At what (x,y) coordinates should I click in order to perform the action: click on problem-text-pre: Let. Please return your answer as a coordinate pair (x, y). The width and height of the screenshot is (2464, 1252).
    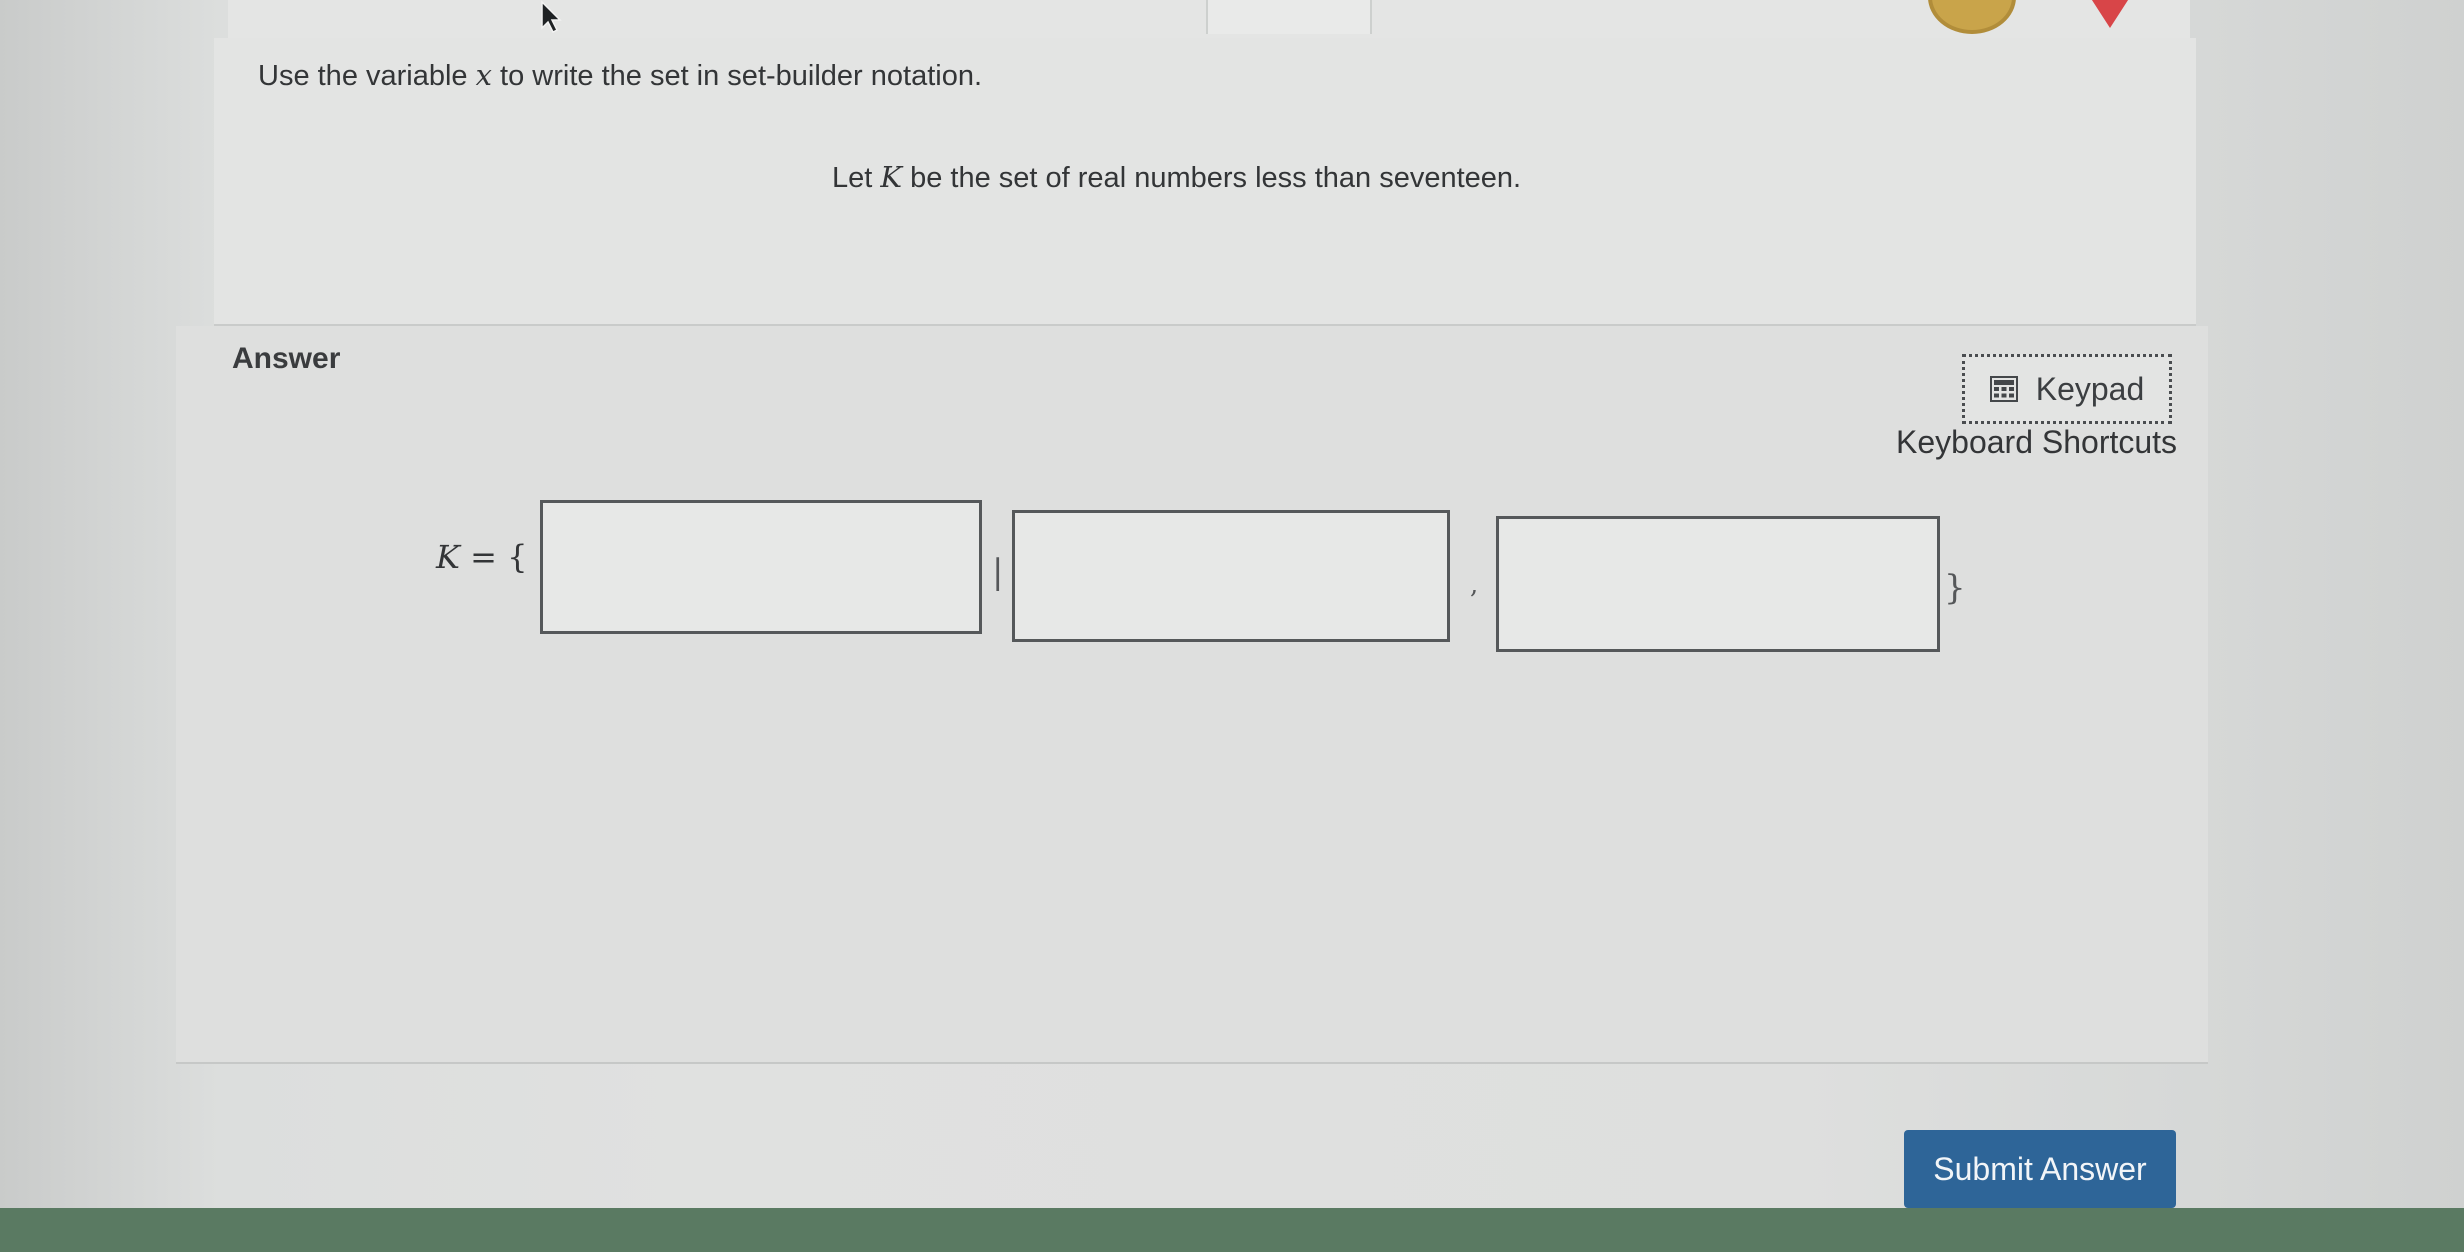
    Looking at the image, I should click on (856, 178).